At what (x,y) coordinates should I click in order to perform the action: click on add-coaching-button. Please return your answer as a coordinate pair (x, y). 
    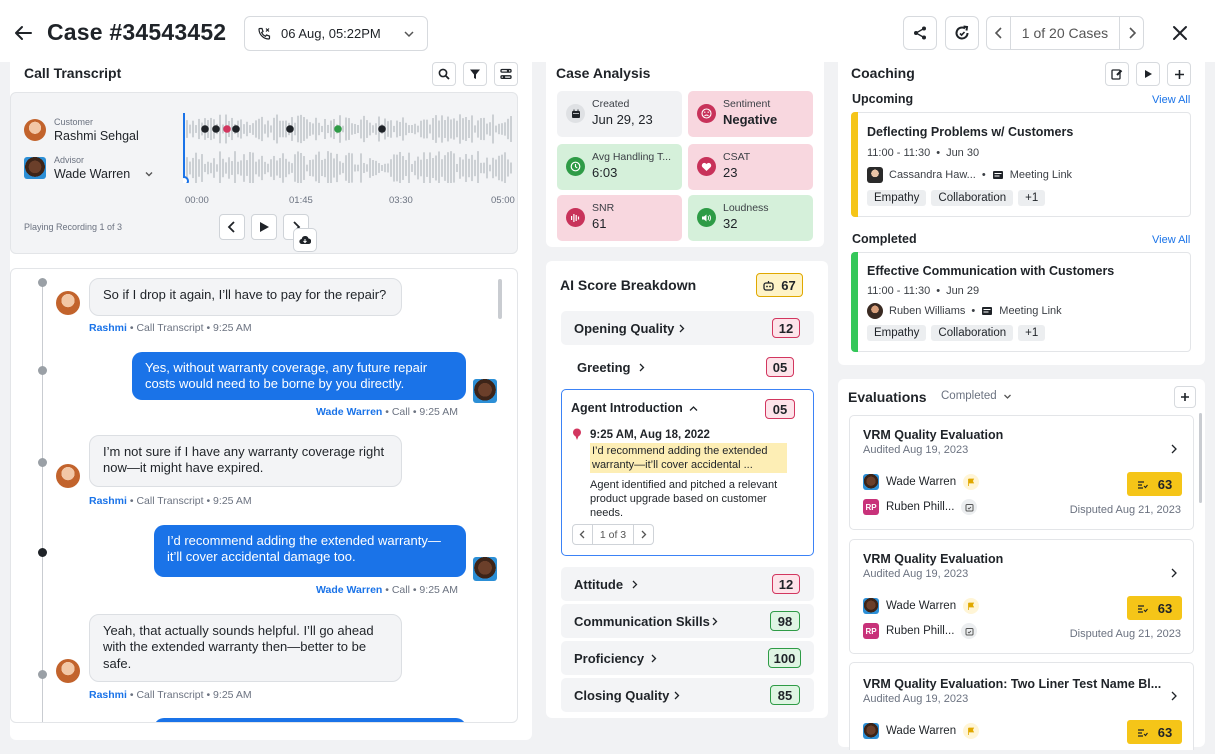
    Looking at the image, I should click on (1179, 74).